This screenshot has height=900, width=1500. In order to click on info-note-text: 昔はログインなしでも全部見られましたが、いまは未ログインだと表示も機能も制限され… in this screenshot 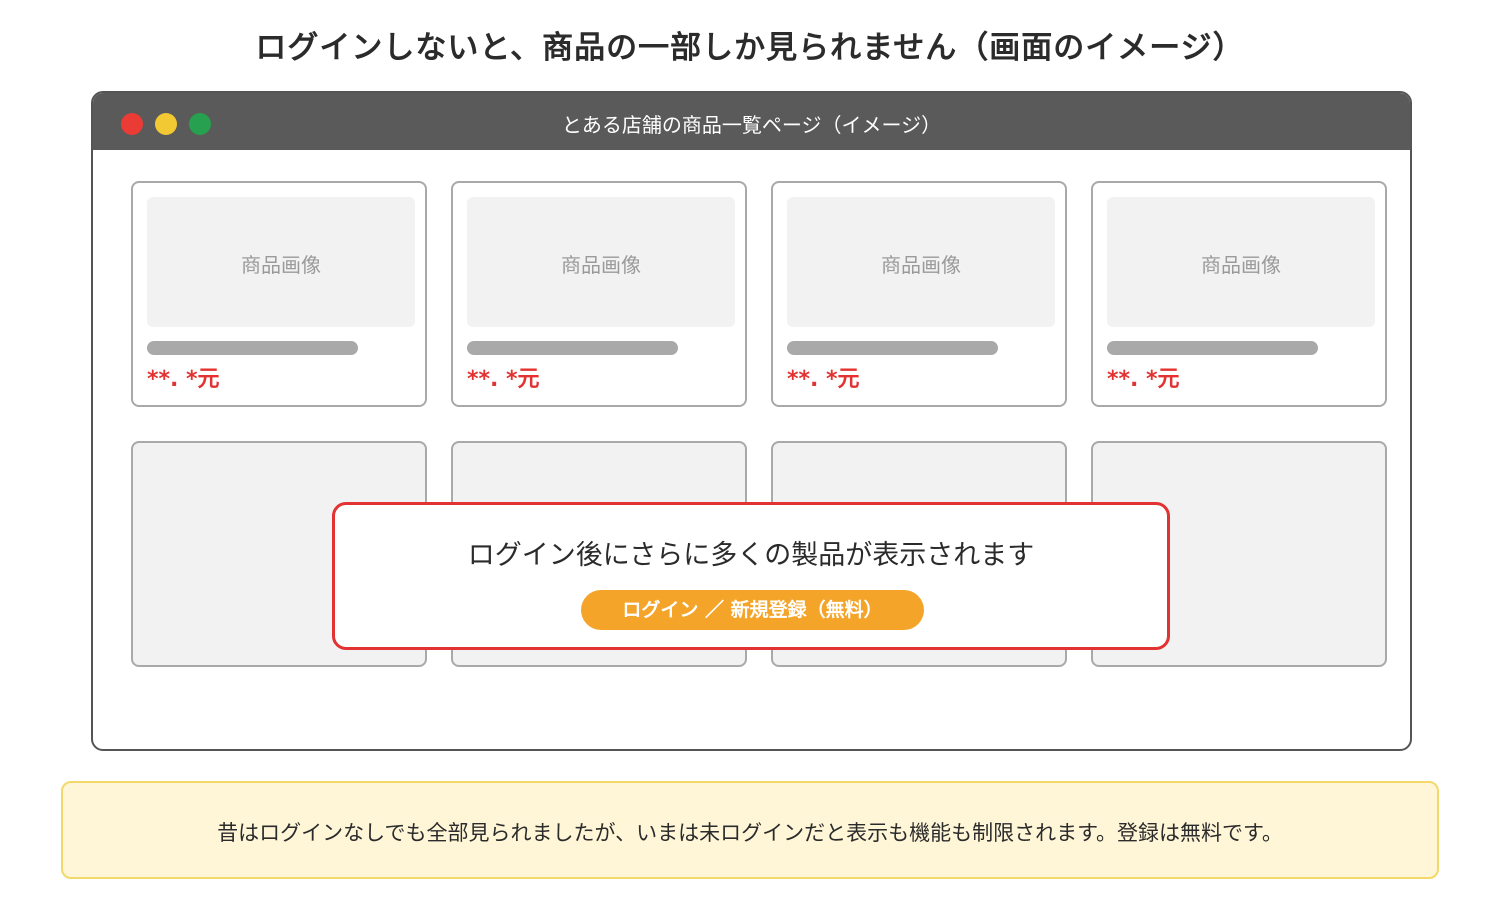, I will do `click(750, 833)`.